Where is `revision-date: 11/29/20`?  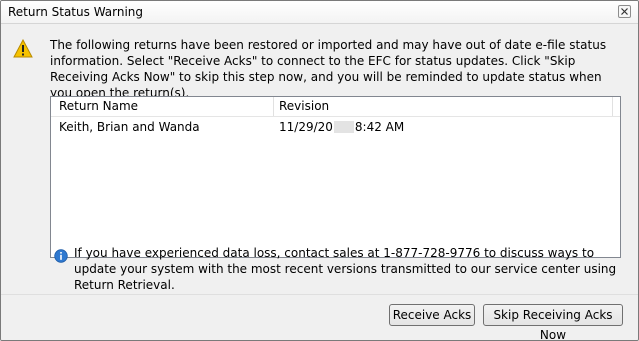 revision-date: 11/29/20 is located at coordinates (306, 127).